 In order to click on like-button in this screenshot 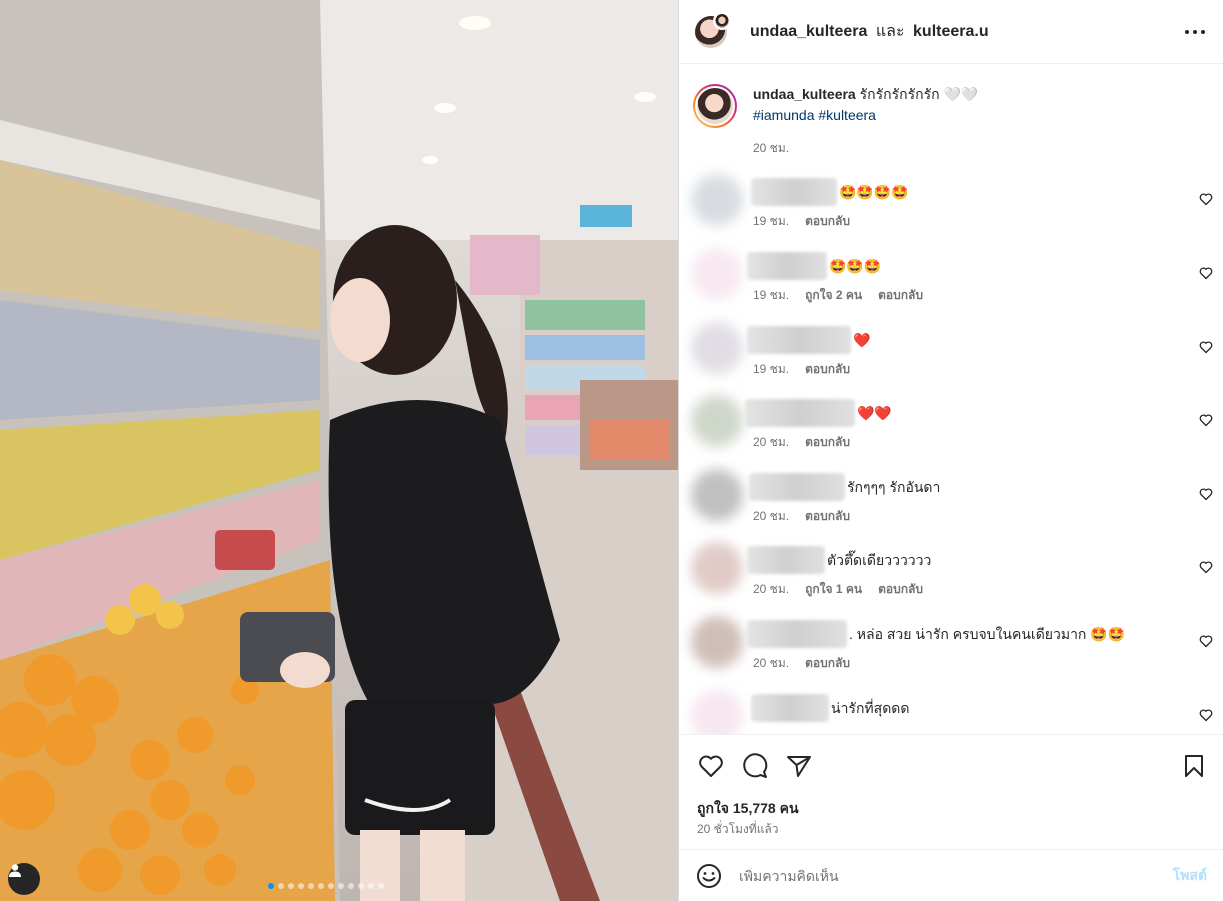, I will do `click(711, 766)`.